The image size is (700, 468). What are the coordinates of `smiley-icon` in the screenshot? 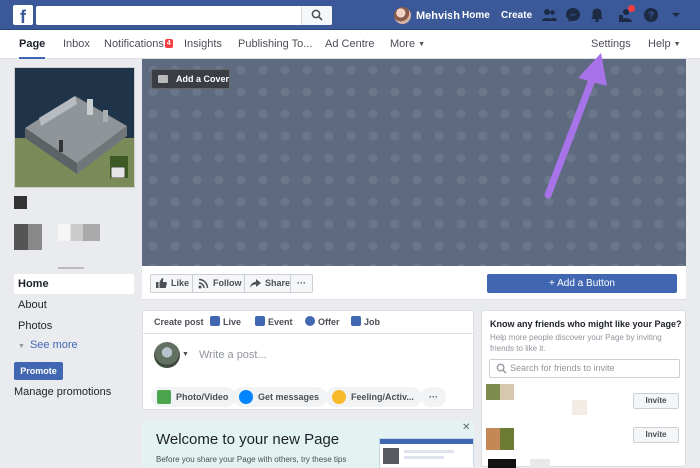 It's located at (339, 397).